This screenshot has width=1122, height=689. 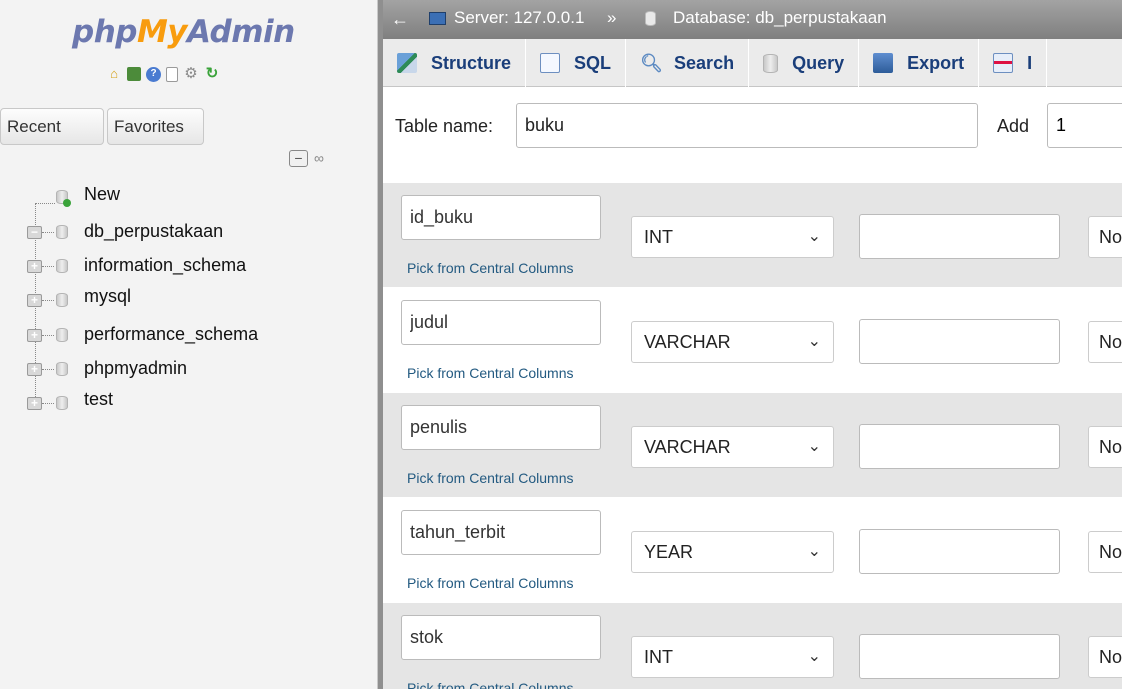 I want to click on column-type-select: YEAR ⌄, so click(x=732, y=552).